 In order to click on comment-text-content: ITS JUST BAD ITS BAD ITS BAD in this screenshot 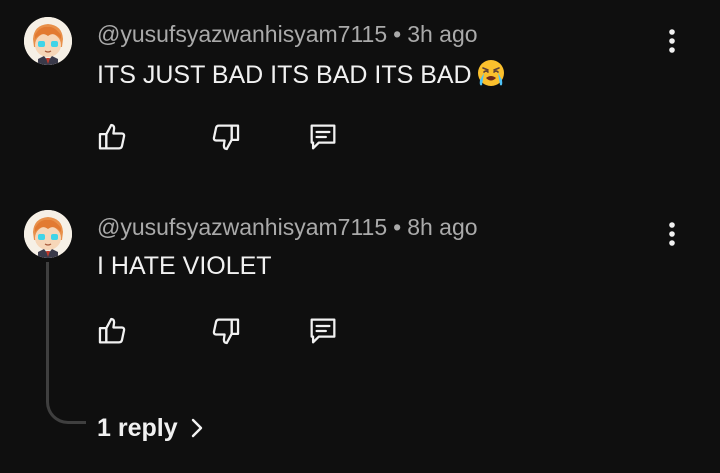, I will do `click(284, 75)`.